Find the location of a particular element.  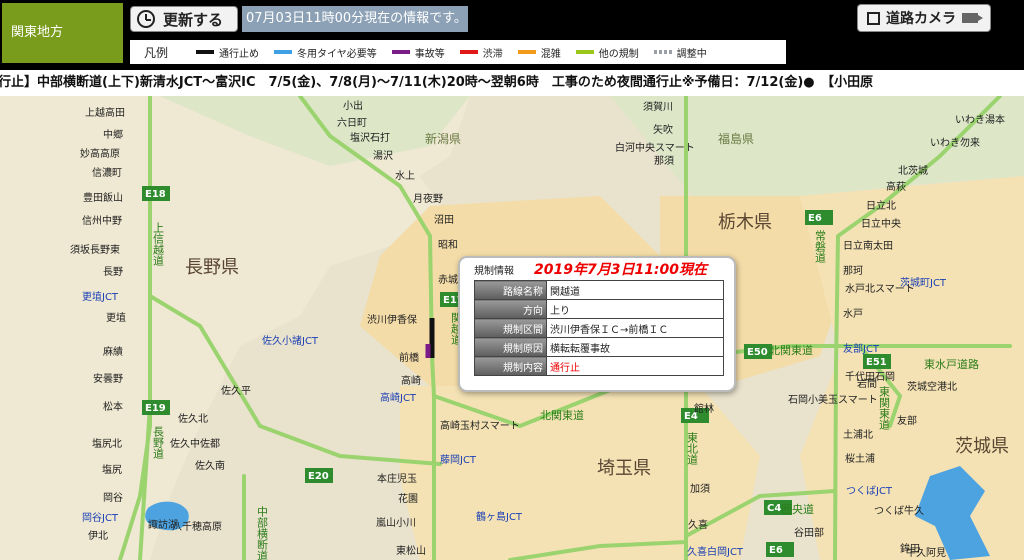

place-label: 小出 is located at coordinates (353, 105).